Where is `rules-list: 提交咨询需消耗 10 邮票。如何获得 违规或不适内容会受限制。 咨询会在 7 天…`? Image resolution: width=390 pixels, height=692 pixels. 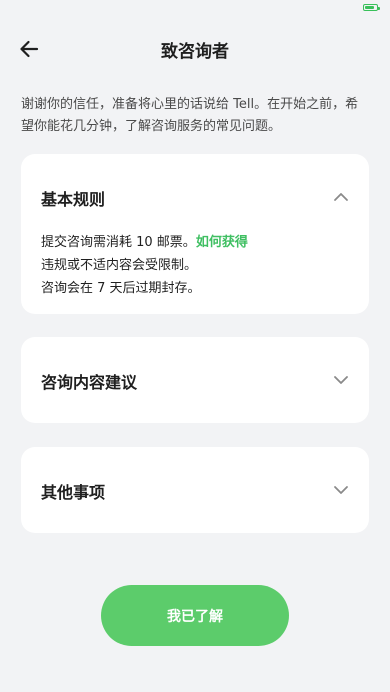 rules-list: 提交咨询需消耗 10 邮票。如何获得 违规或不适内容会受限制。 咨询会在 7 天… is located at coordinates (197, 265).